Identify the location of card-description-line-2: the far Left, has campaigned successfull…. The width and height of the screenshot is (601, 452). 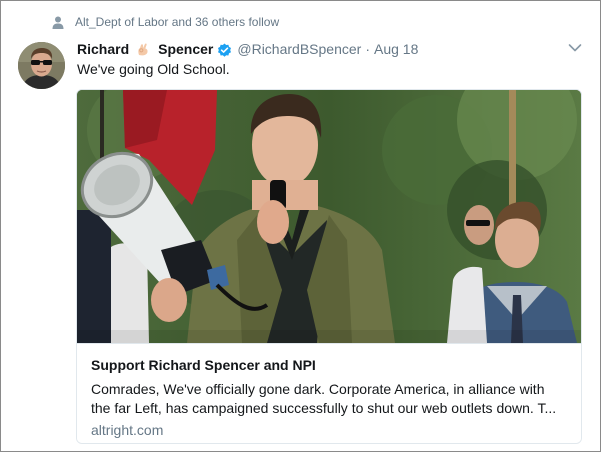
(324, 408).